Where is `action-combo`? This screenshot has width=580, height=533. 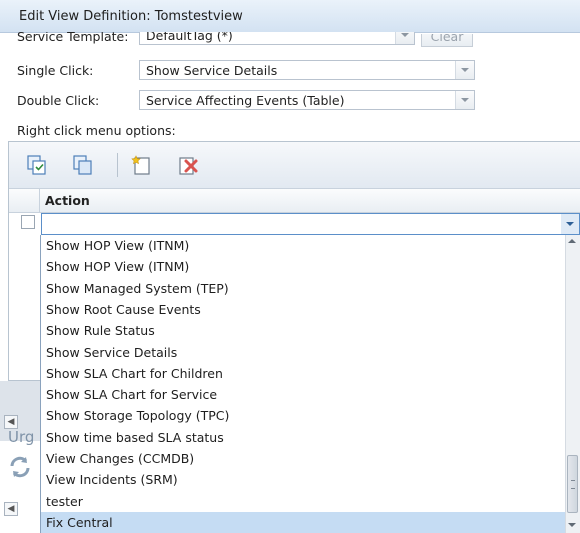
action-combo is located at coordinates (310, 224).